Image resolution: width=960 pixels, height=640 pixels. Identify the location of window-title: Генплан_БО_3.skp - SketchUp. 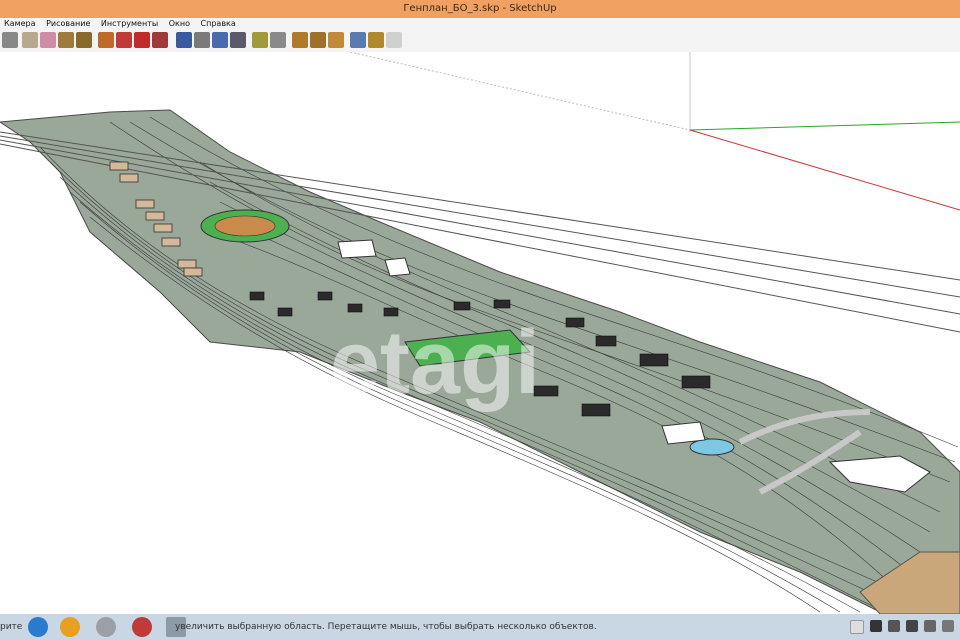
(480, 8).